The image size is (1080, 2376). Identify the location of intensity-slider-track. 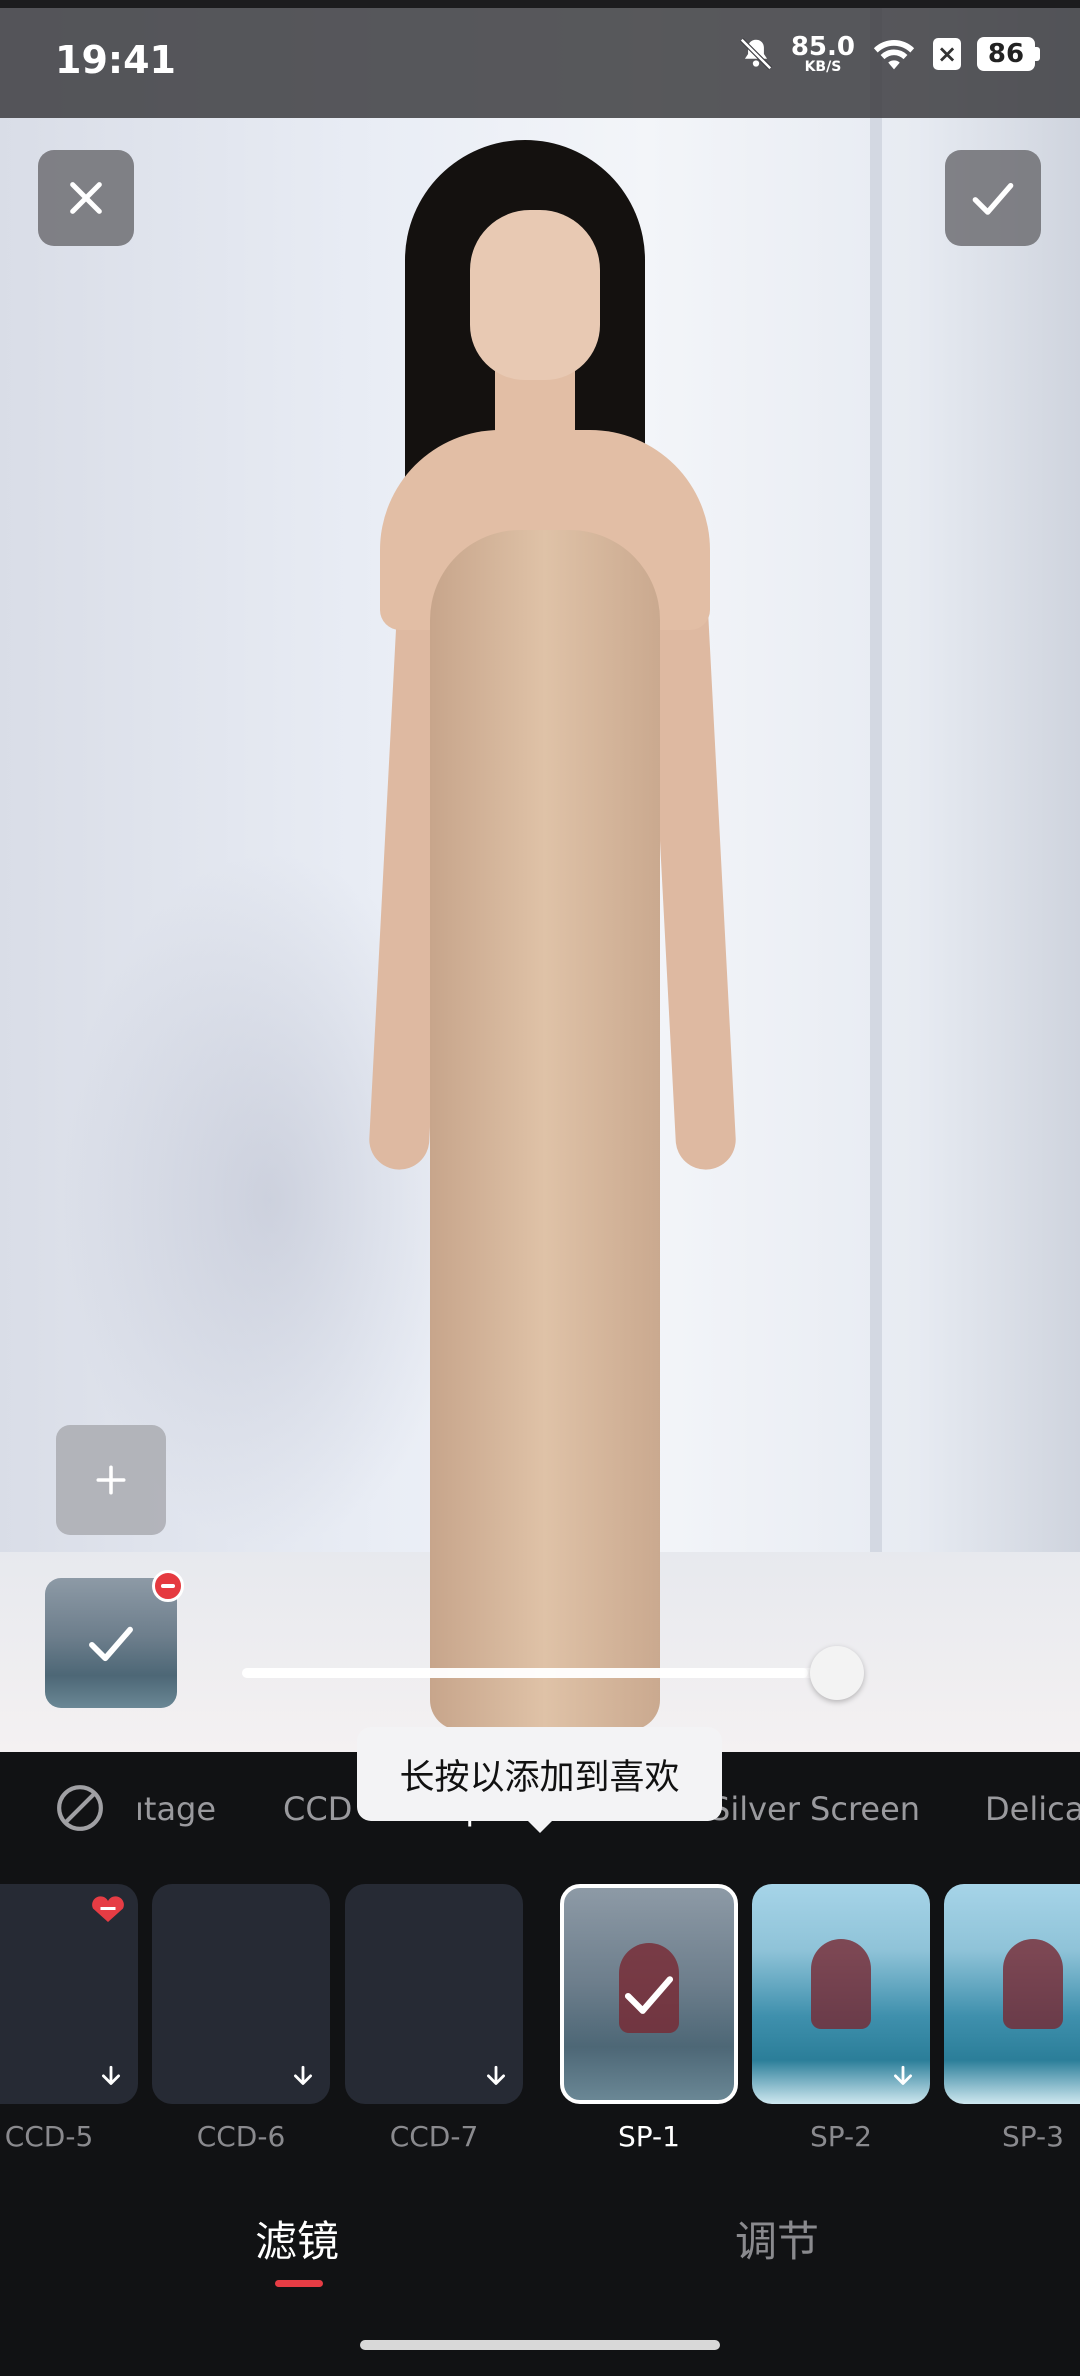
(540, 1673).